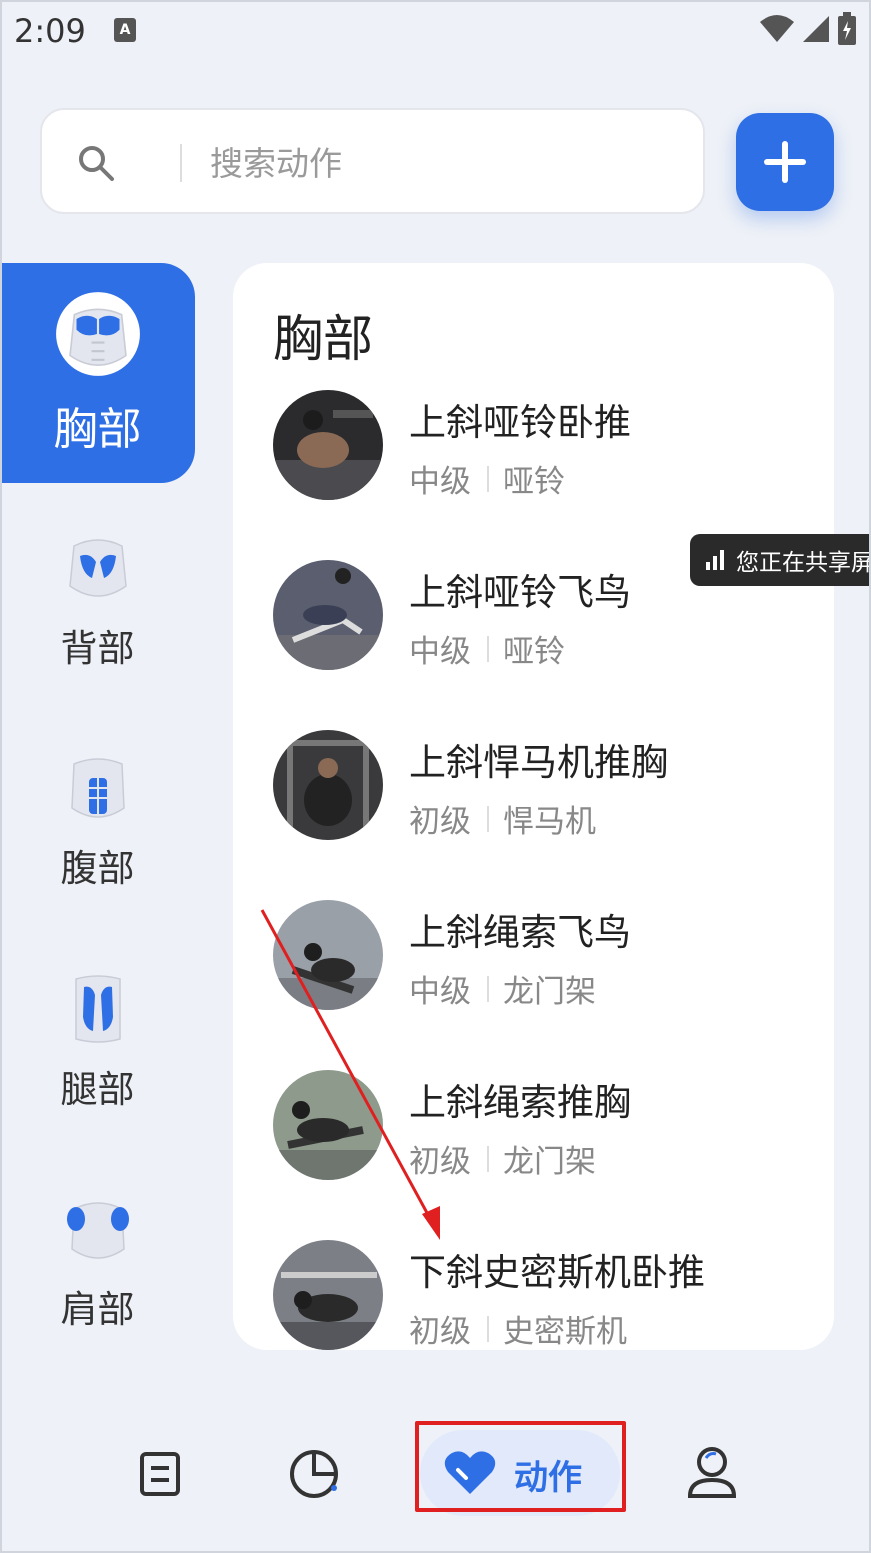 Image resolution: width=871 pixels, height=1553 pixels. I want to click on nav-plan, so click(160, 1473).